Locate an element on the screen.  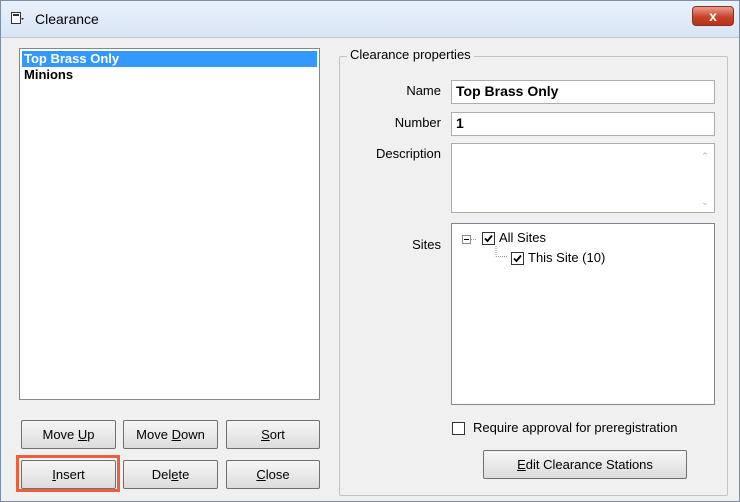
edit-stations-label: dit Clearance Stations is located at coordinates (589, 464).